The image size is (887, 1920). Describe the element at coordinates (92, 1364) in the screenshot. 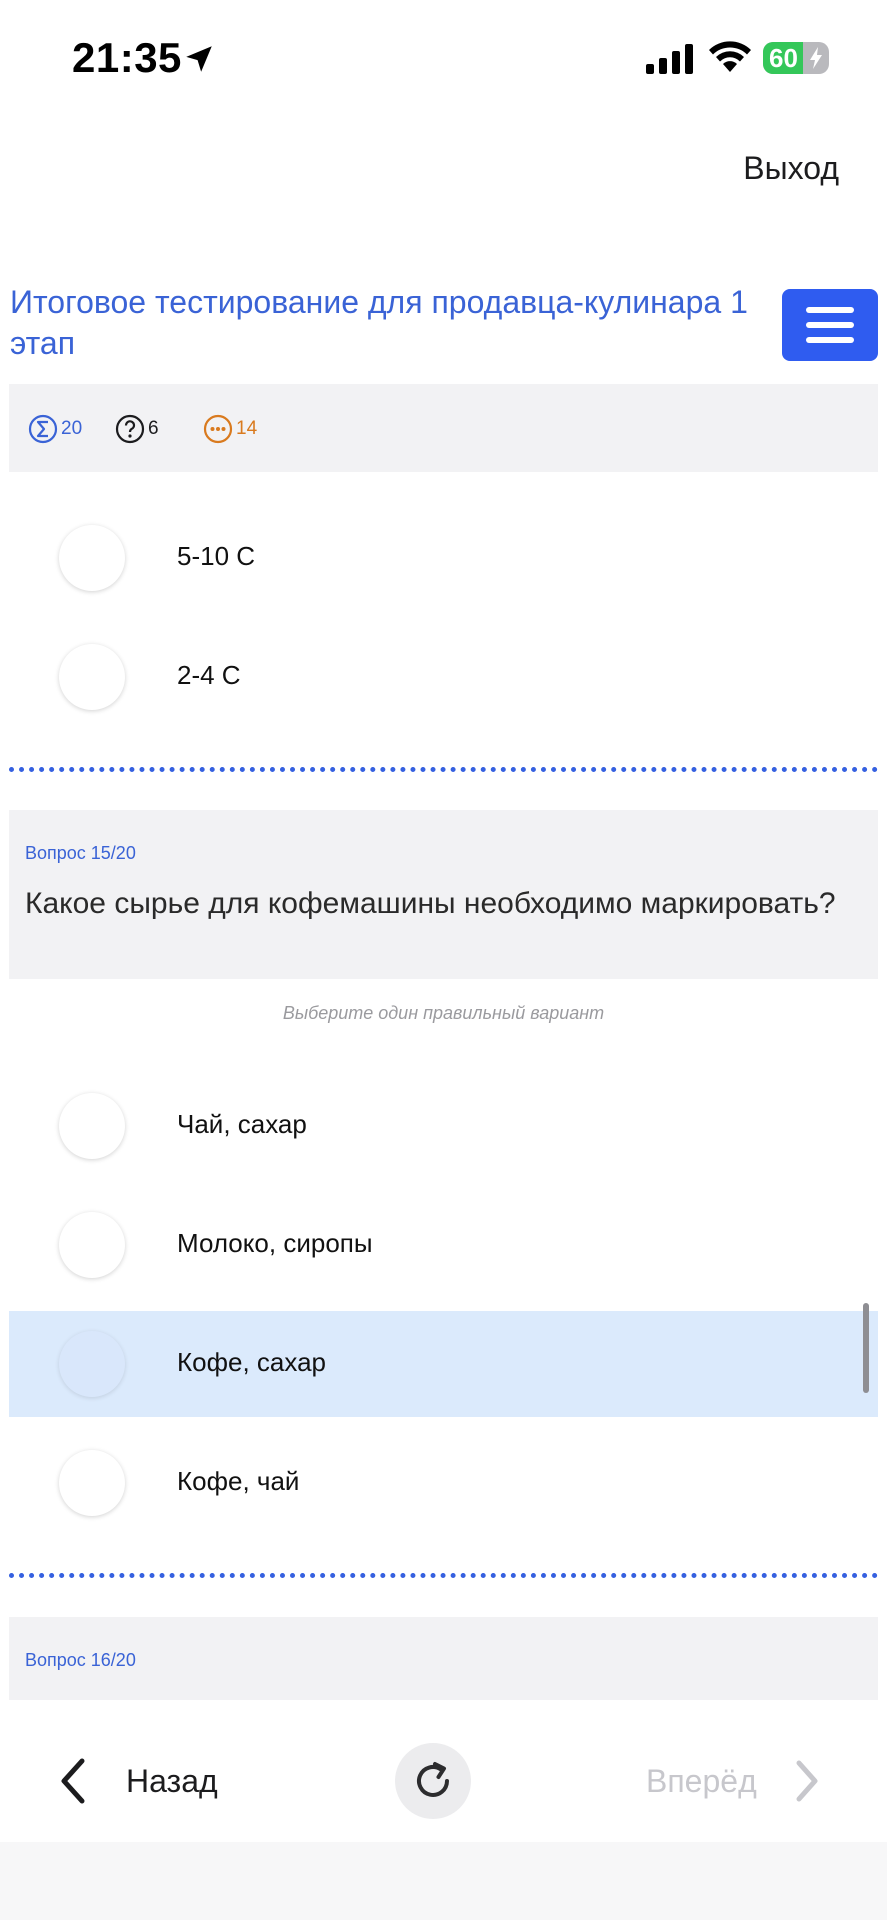

I see `radio-button-selected` at that location.